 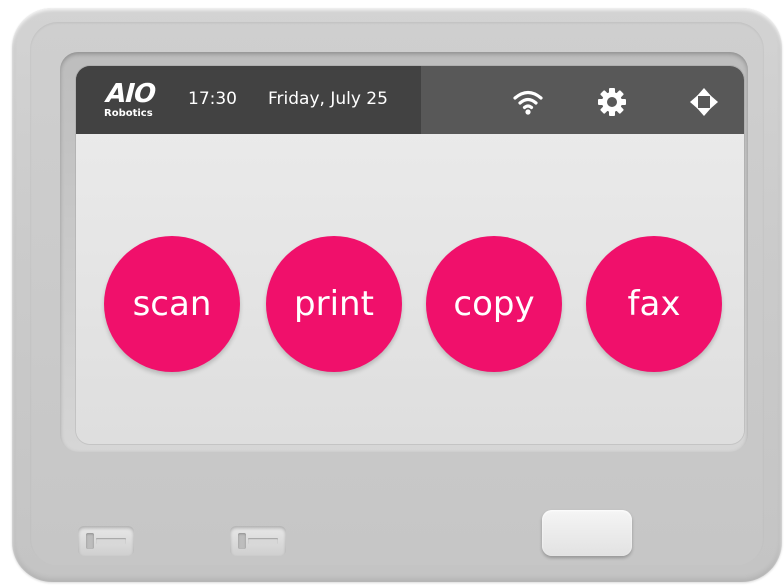 What do you see at coordinates (248, 100) in the screenshot?
I see `status-bar-info: AIO Robotics 17:30 Friday, July 25` at bounding box center [248, 100].